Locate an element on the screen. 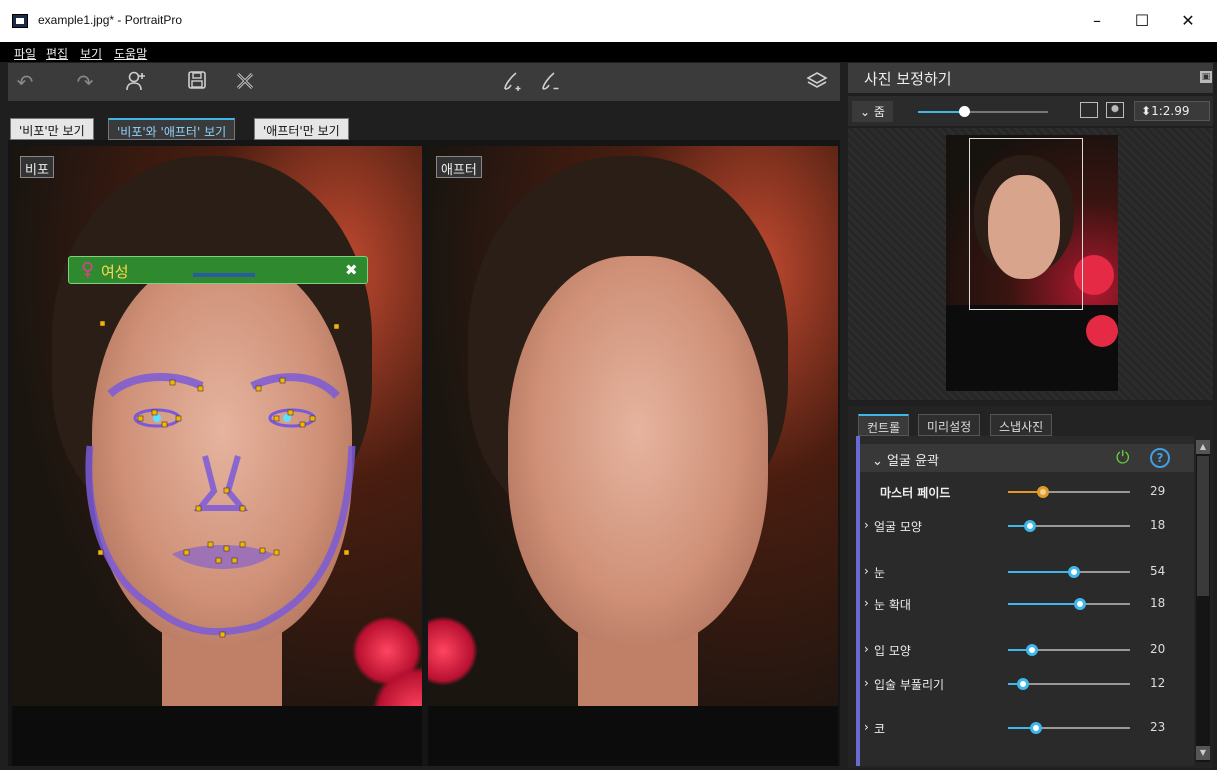  fit-face-icon is located at coordinates (1089, 110).